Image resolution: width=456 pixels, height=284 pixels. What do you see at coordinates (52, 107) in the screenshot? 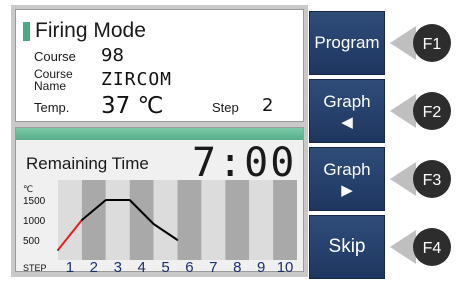
I see `temp-label: Temp.` at bounding box center [52, 107].